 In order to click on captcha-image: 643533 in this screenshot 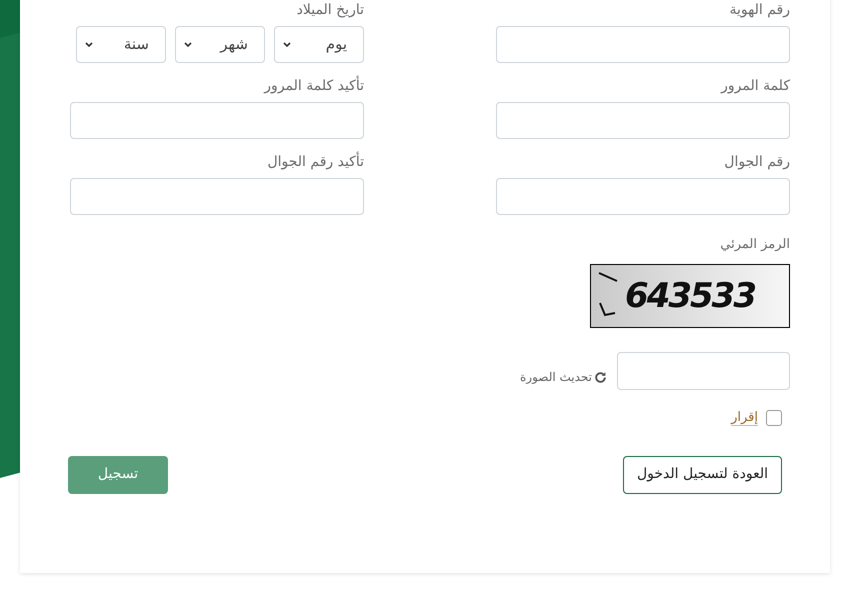, I will do `click(690, 296)`.